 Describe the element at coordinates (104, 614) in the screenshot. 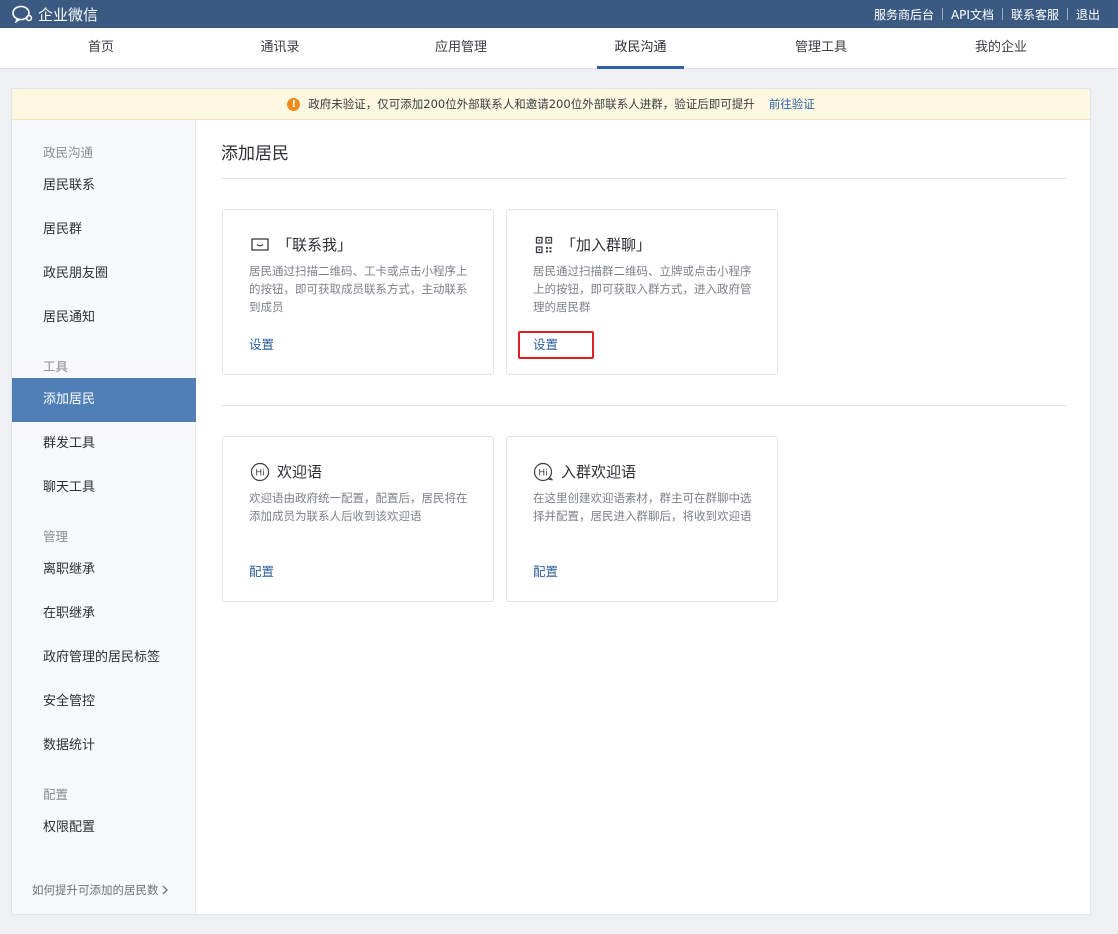

I see `sidebar-item-onjob-inherit: 在职继承` at that location.